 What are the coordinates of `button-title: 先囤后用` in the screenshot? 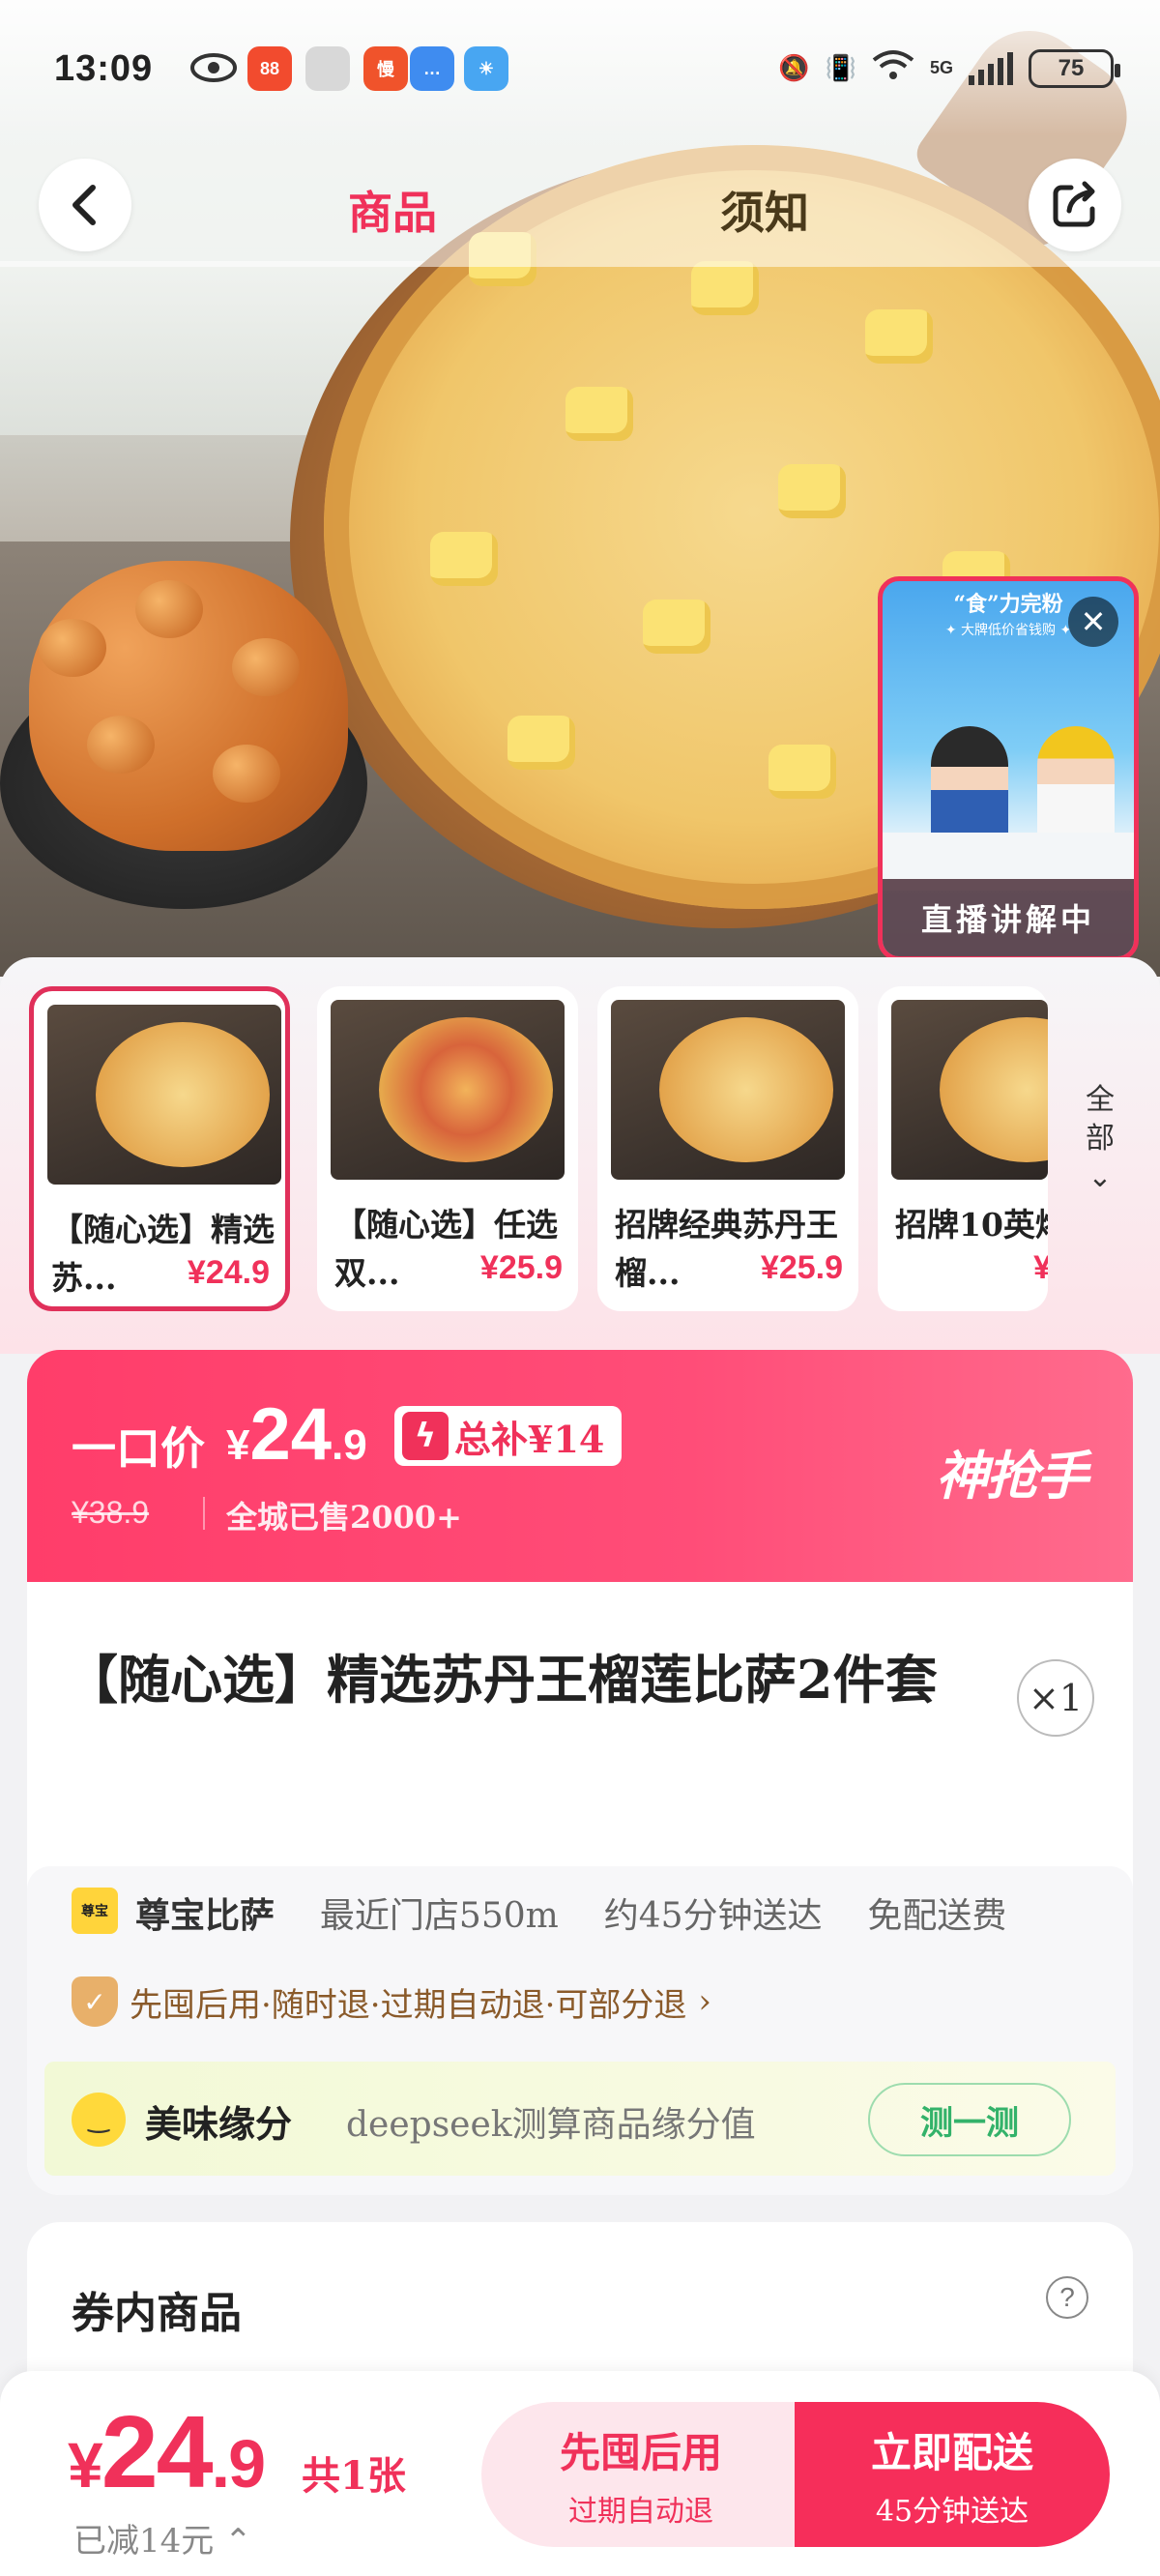 It's located at (640, 2452).